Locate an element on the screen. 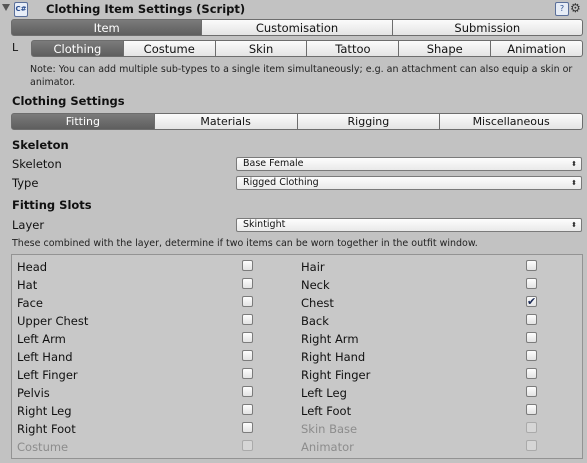 Image resolution: width=587 pixels, height=463 pixels. slot-label-neck: Neck is located at coordinates (315, 285).